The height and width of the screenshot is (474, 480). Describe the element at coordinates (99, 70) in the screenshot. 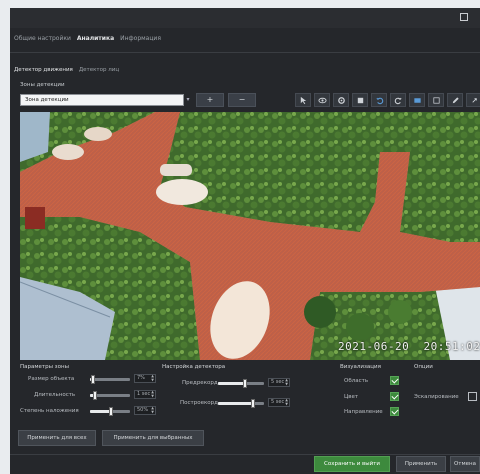

I see `tab-face-detector: Детектор лиц` at that location.